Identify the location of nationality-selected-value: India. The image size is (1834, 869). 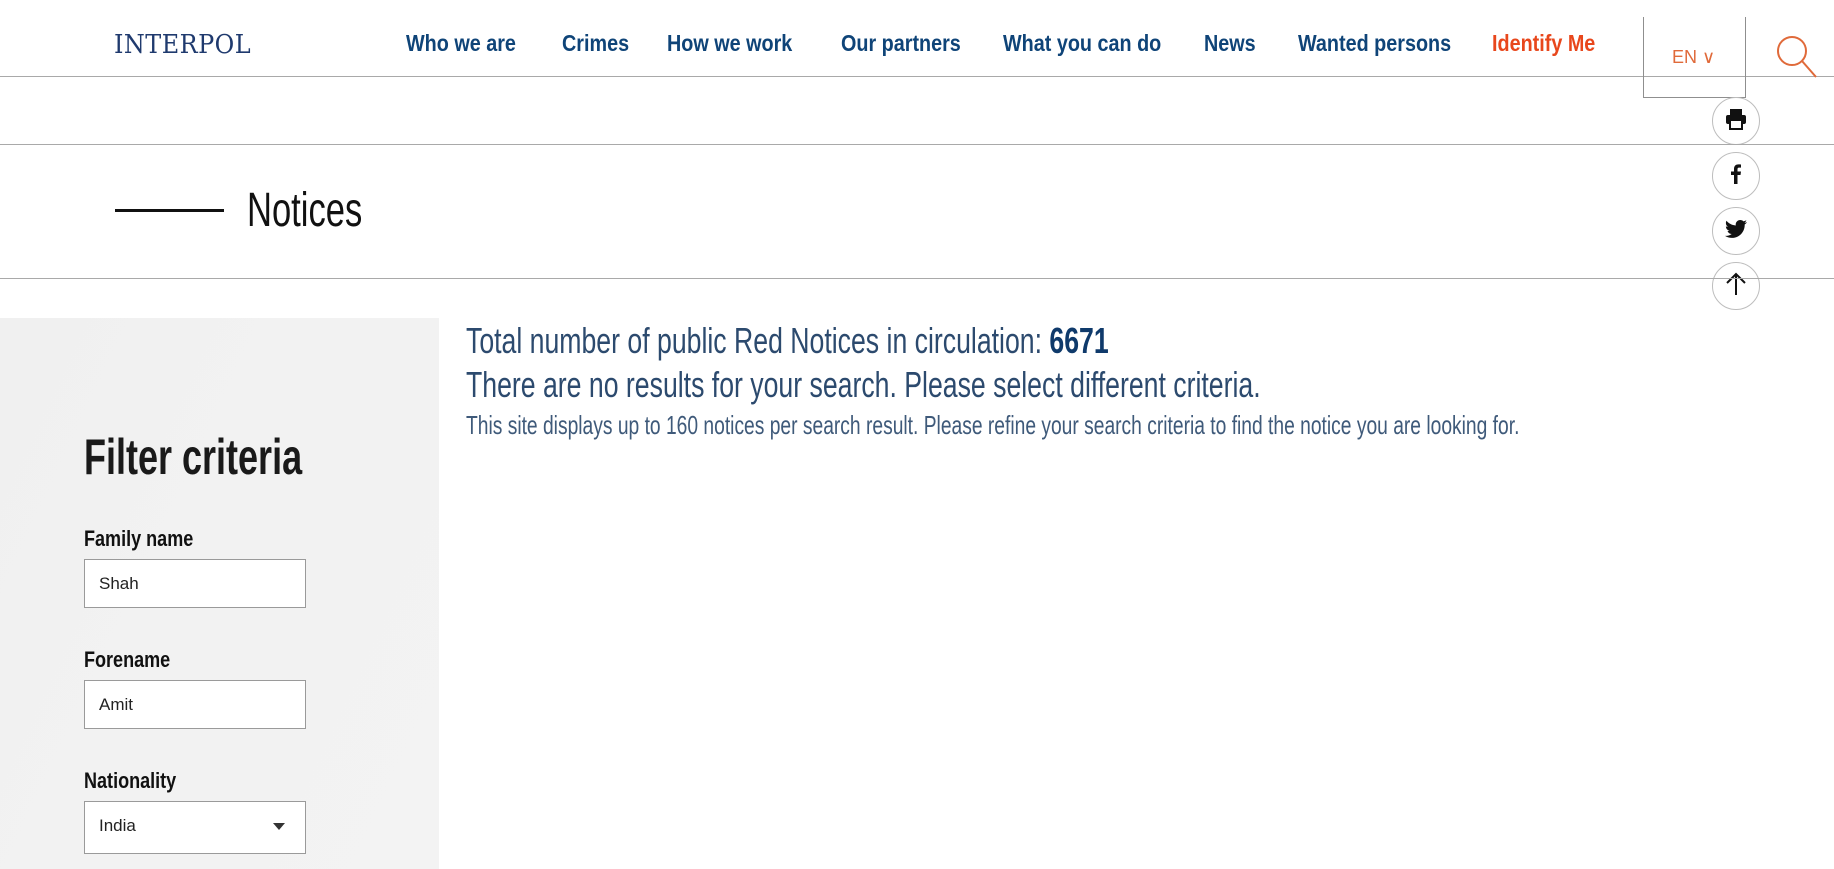
(117, 825).